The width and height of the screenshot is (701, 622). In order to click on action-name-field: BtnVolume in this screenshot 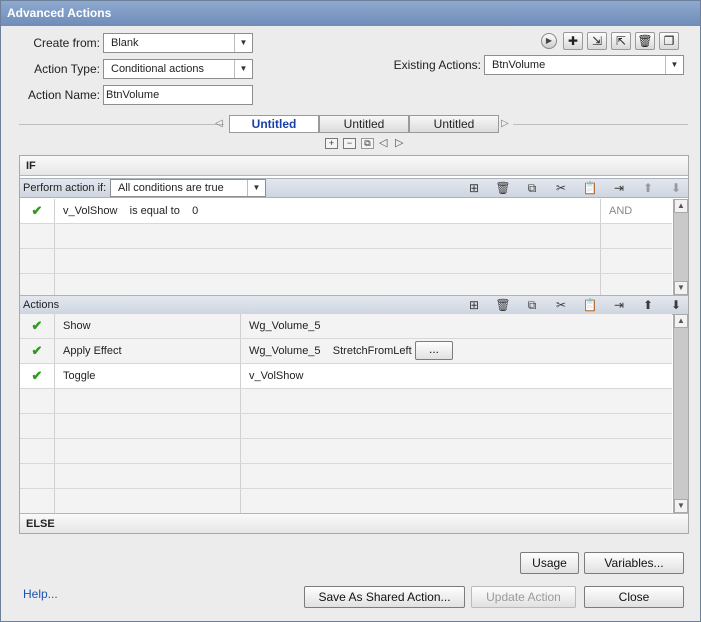, I will do `click(178, 95)`.